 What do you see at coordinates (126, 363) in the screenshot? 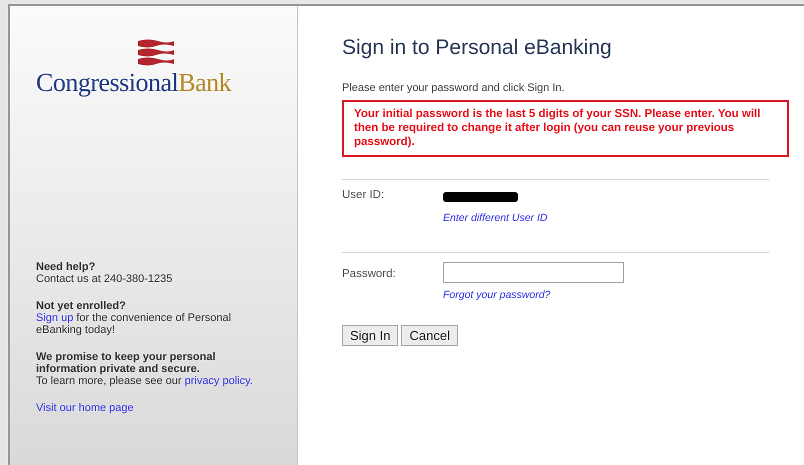
I see `privacy-heading: We promise to keep your personal information private and secure.` at bounding box center [126, 363].